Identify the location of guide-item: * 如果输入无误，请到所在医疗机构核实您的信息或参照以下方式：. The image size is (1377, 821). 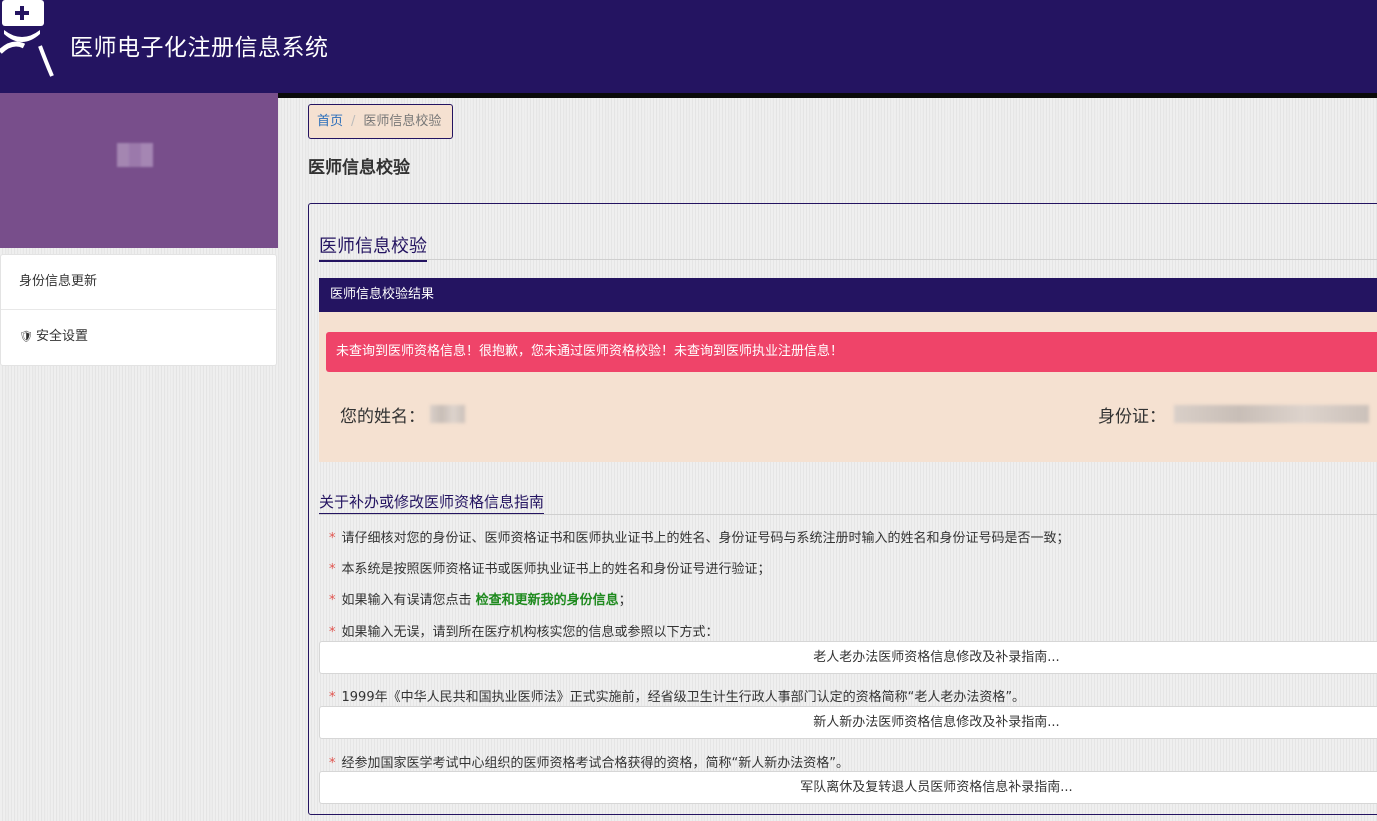
(524, 630).